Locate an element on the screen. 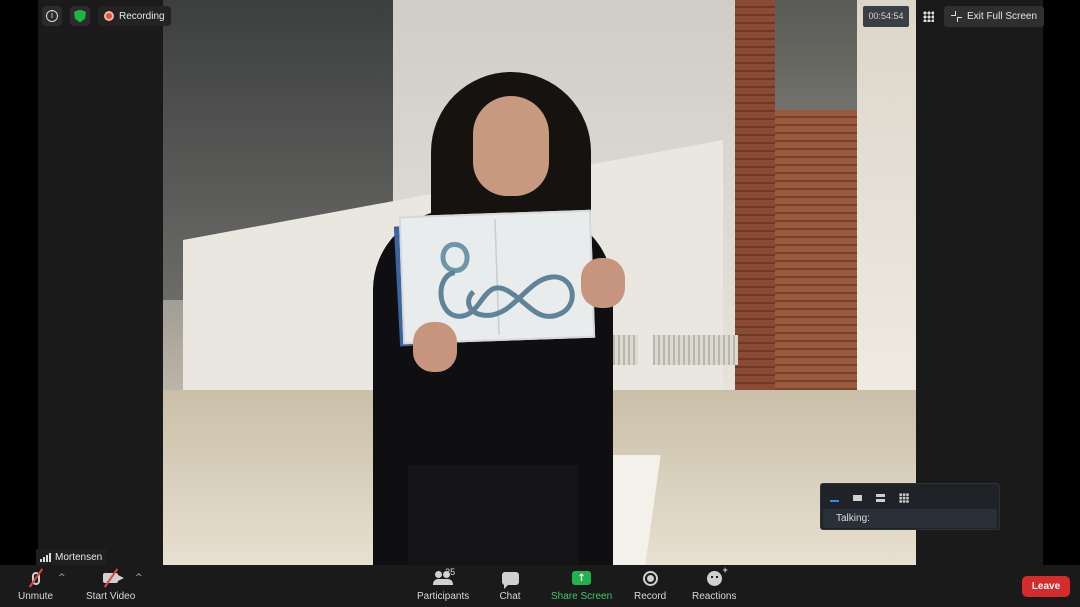 This screenshot has height=607, width=1080. video-bg-right-wall is located at coordinates (886, 210).